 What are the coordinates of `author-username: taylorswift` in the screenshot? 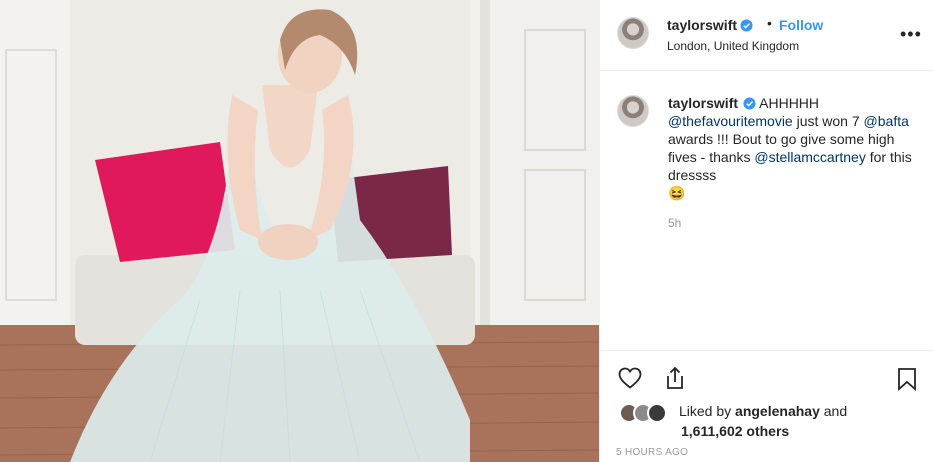 It's located at (702, 25).